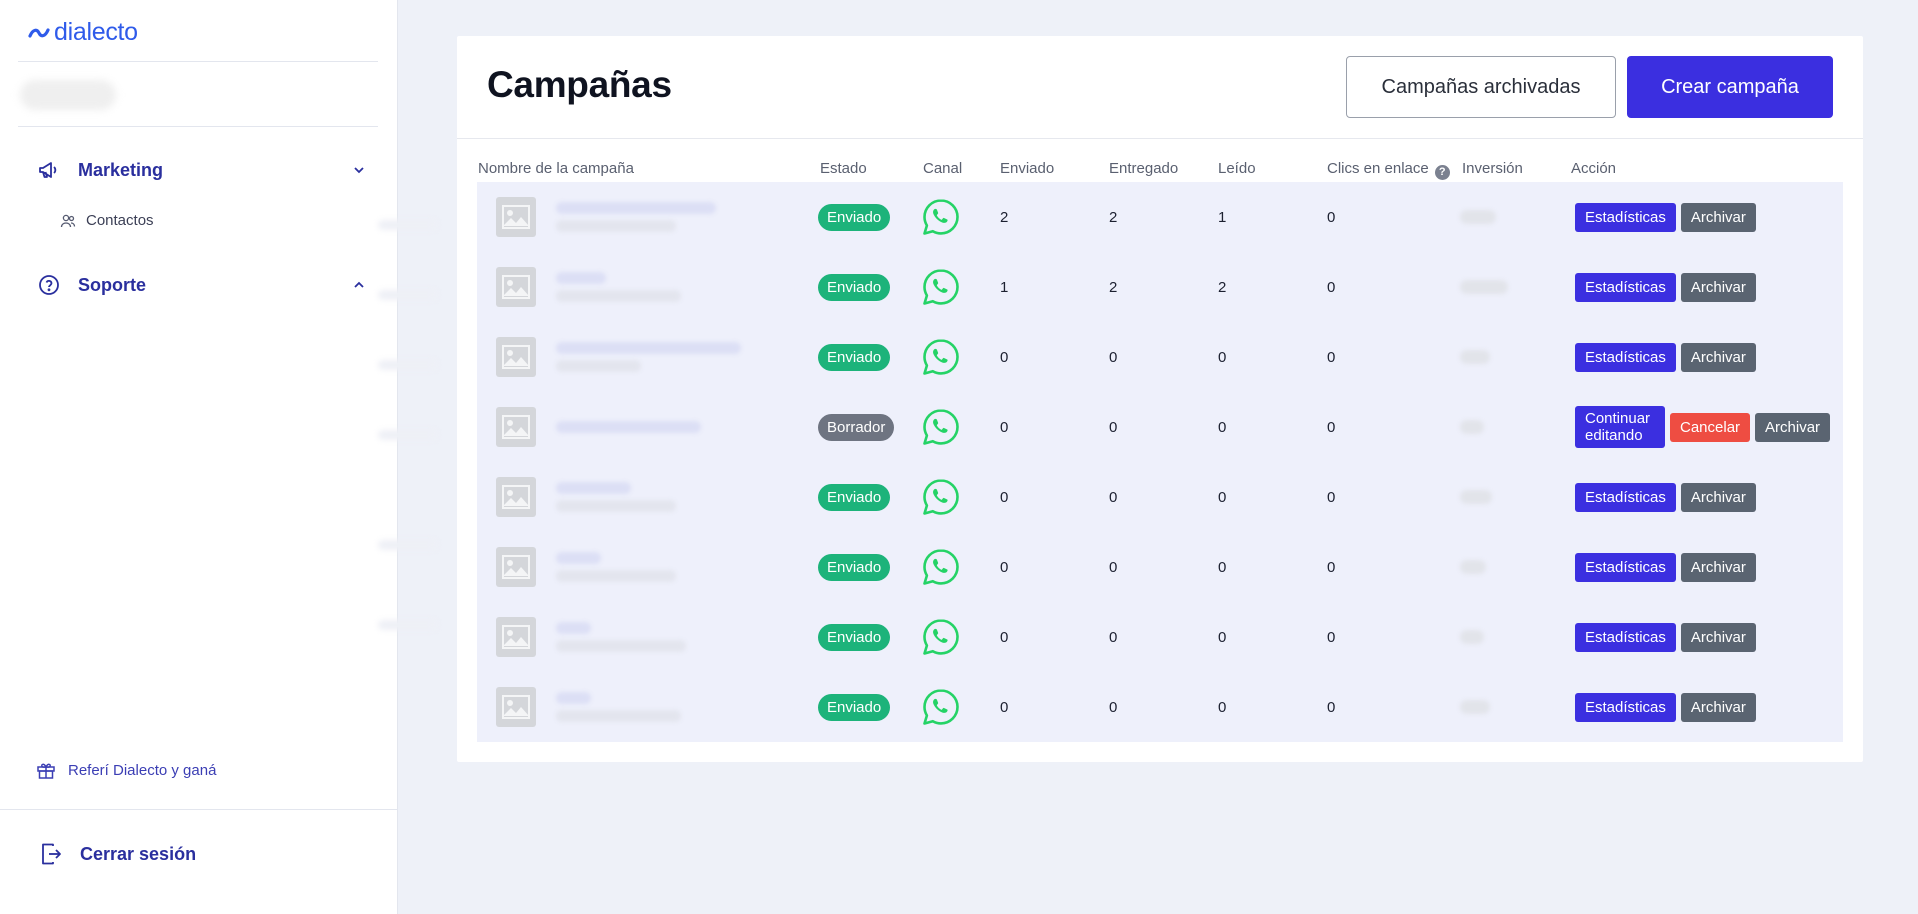  I want to click on sidebar-item-contacts: Contactos, so click(107, 220).